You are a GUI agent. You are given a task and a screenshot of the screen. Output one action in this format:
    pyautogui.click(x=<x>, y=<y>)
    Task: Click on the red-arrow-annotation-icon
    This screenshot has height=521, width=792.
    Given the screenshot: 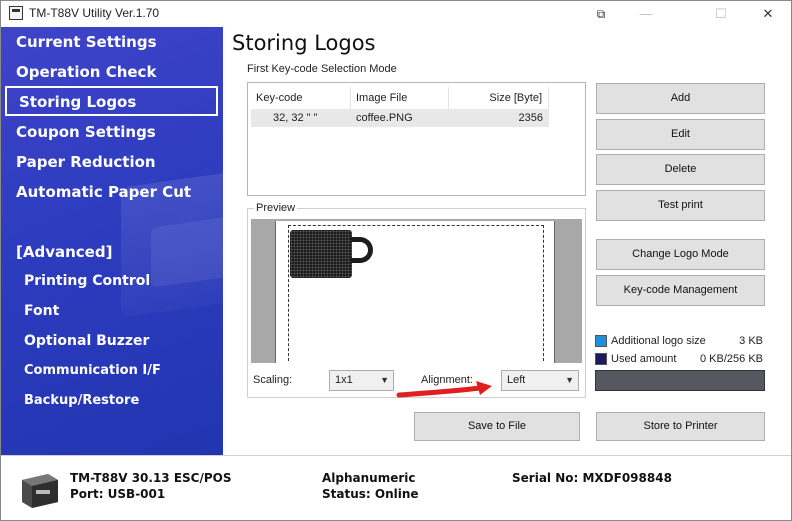 What is the action you would take?
    pyautogui.click(x=444, y=389)
    